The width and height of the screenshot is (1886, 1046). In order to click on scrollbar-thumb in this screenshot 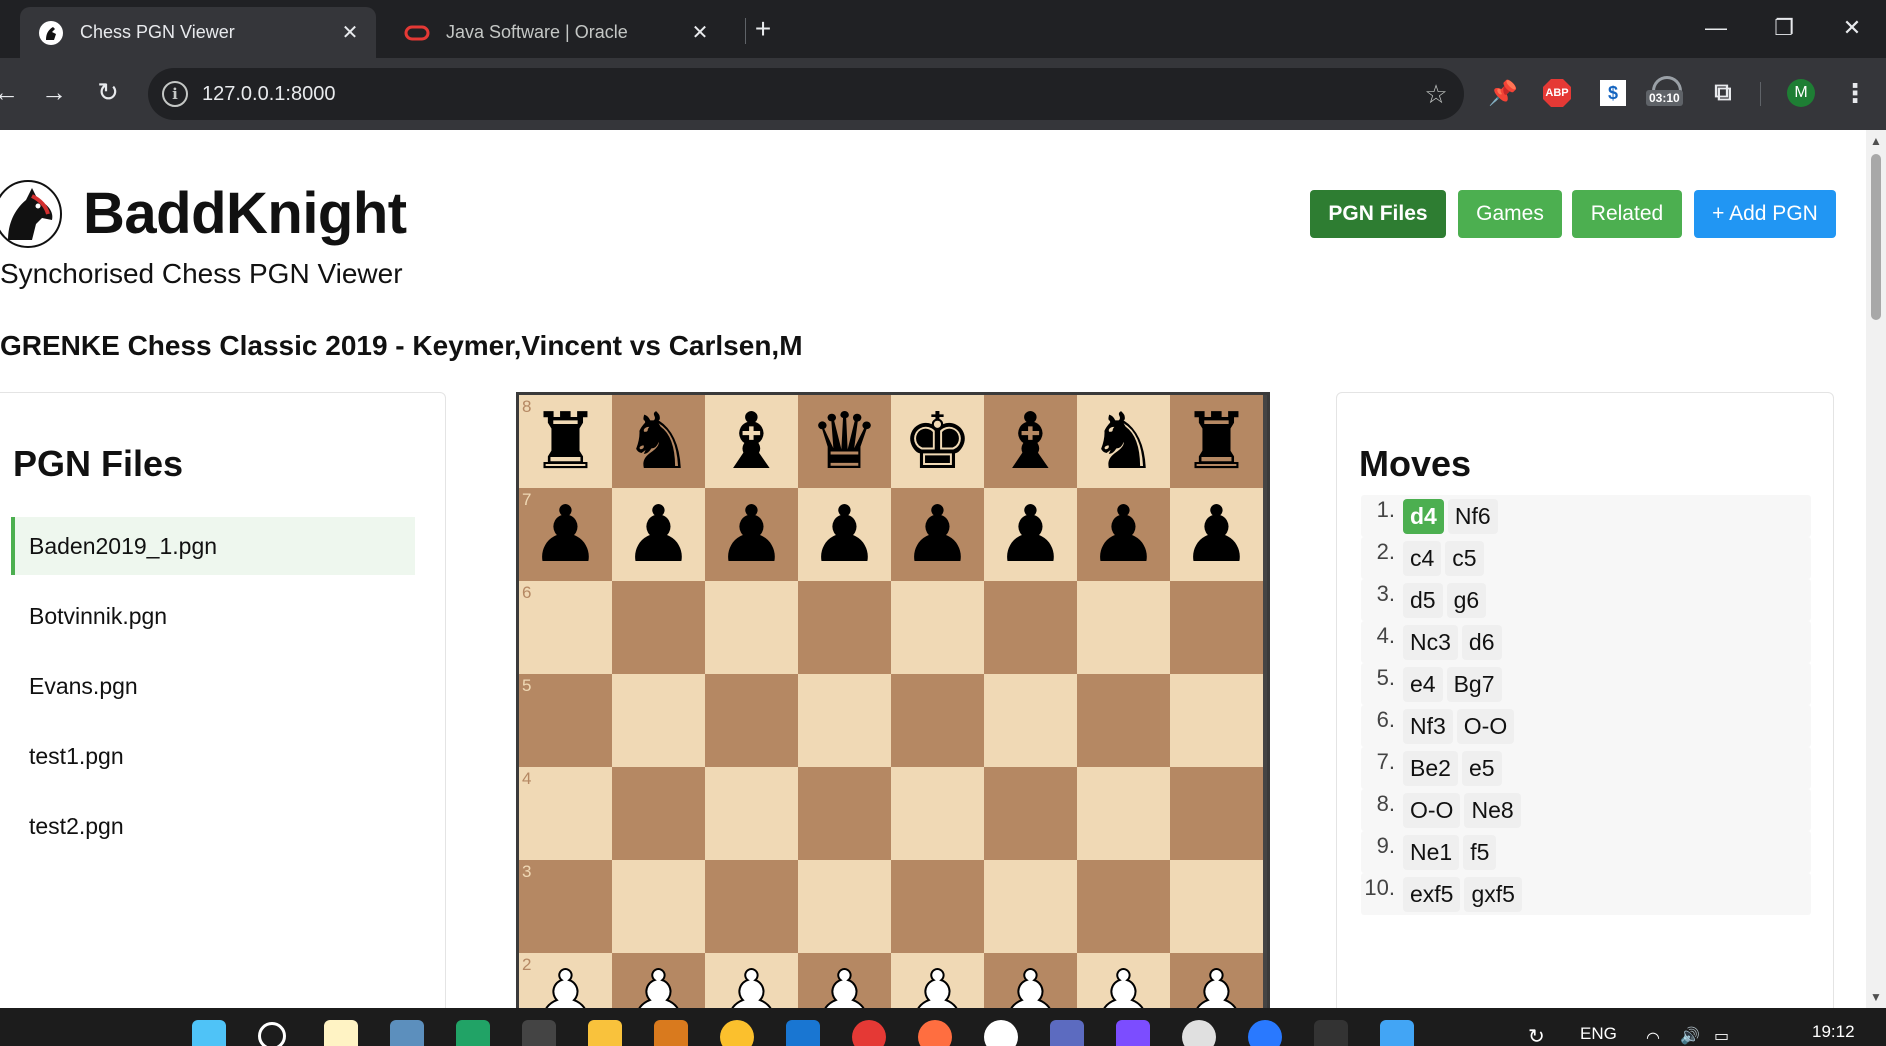, I will do `click(1876, 237)`.